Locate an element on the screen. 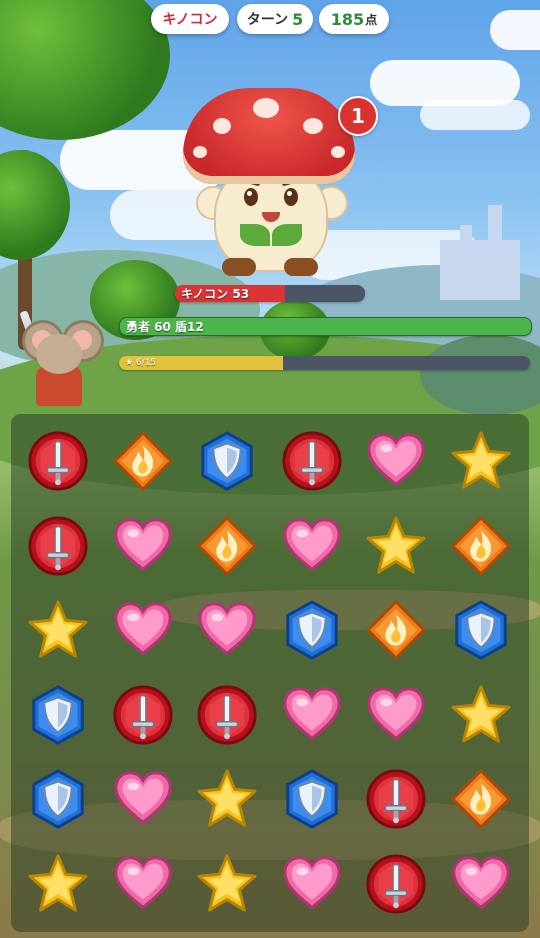  enemy-mushroom is located at coordinates (270, 186).